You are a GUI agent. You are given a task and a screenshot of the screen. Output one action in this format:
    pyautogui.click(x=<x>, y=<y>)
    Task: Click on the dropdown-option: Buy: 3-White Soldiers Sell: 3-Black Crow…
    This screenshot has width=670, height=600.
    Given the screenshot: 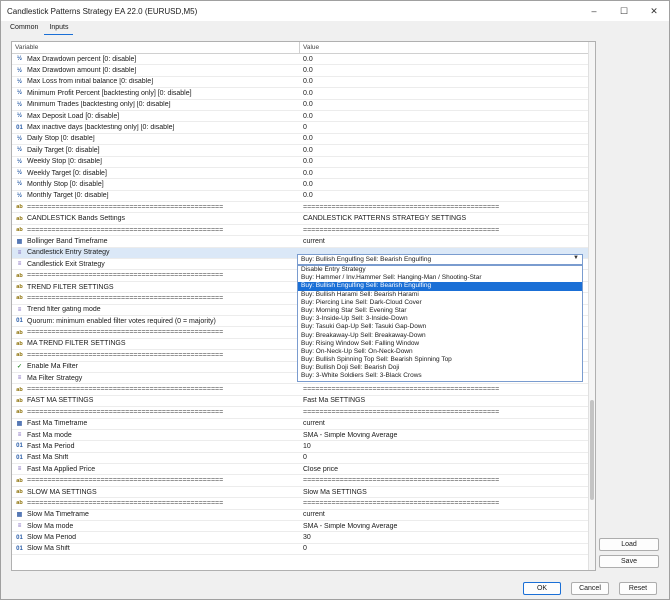 What is the action you would take?
    pyautogui.click(x=440, y=376)
    